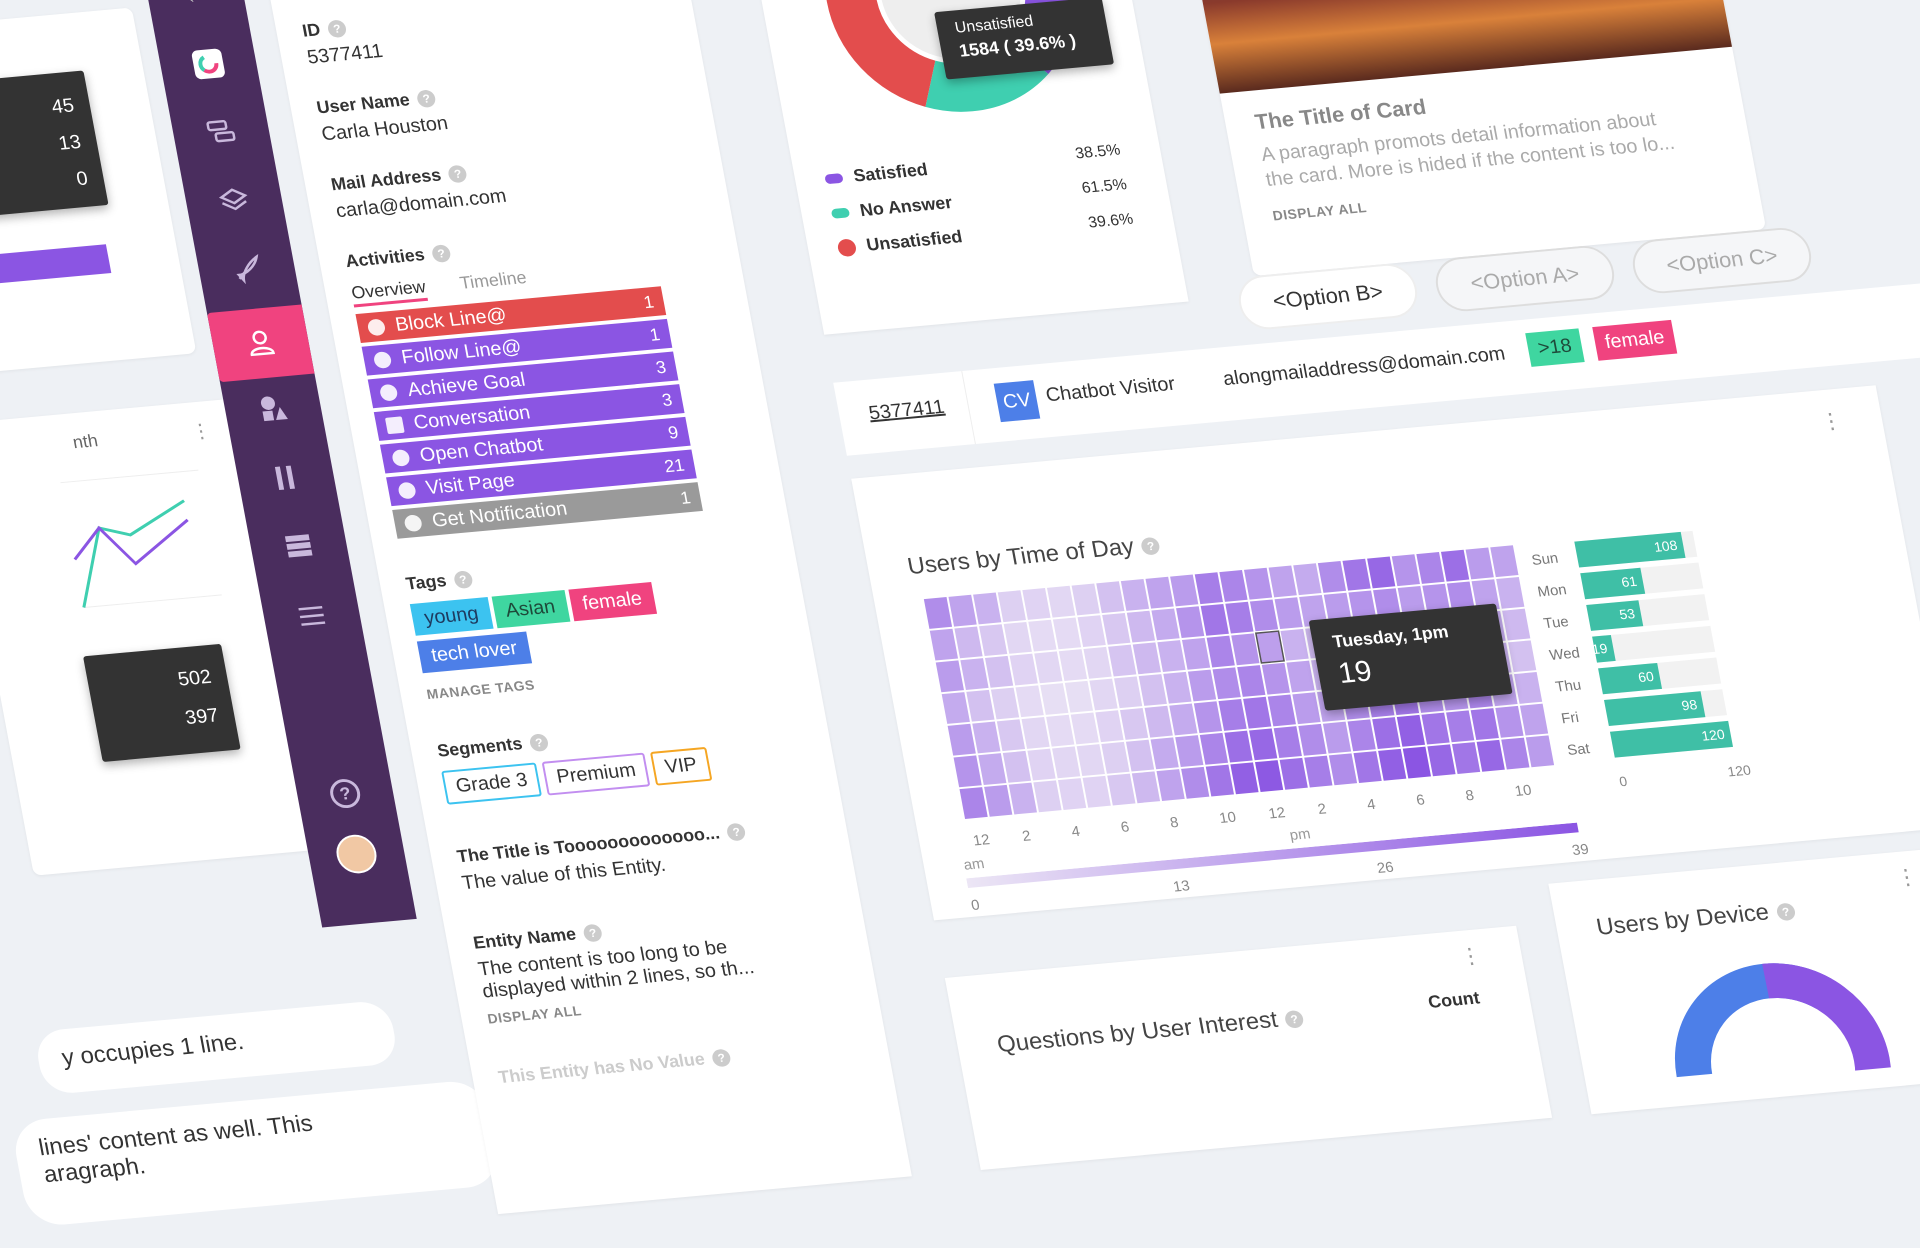 The height and width of the screenshot is (1248, 1920). What do you see at coordinates (389, 292) in the screenshot?
I see `tab-overview: Overview` at bounding box center [389, 292].